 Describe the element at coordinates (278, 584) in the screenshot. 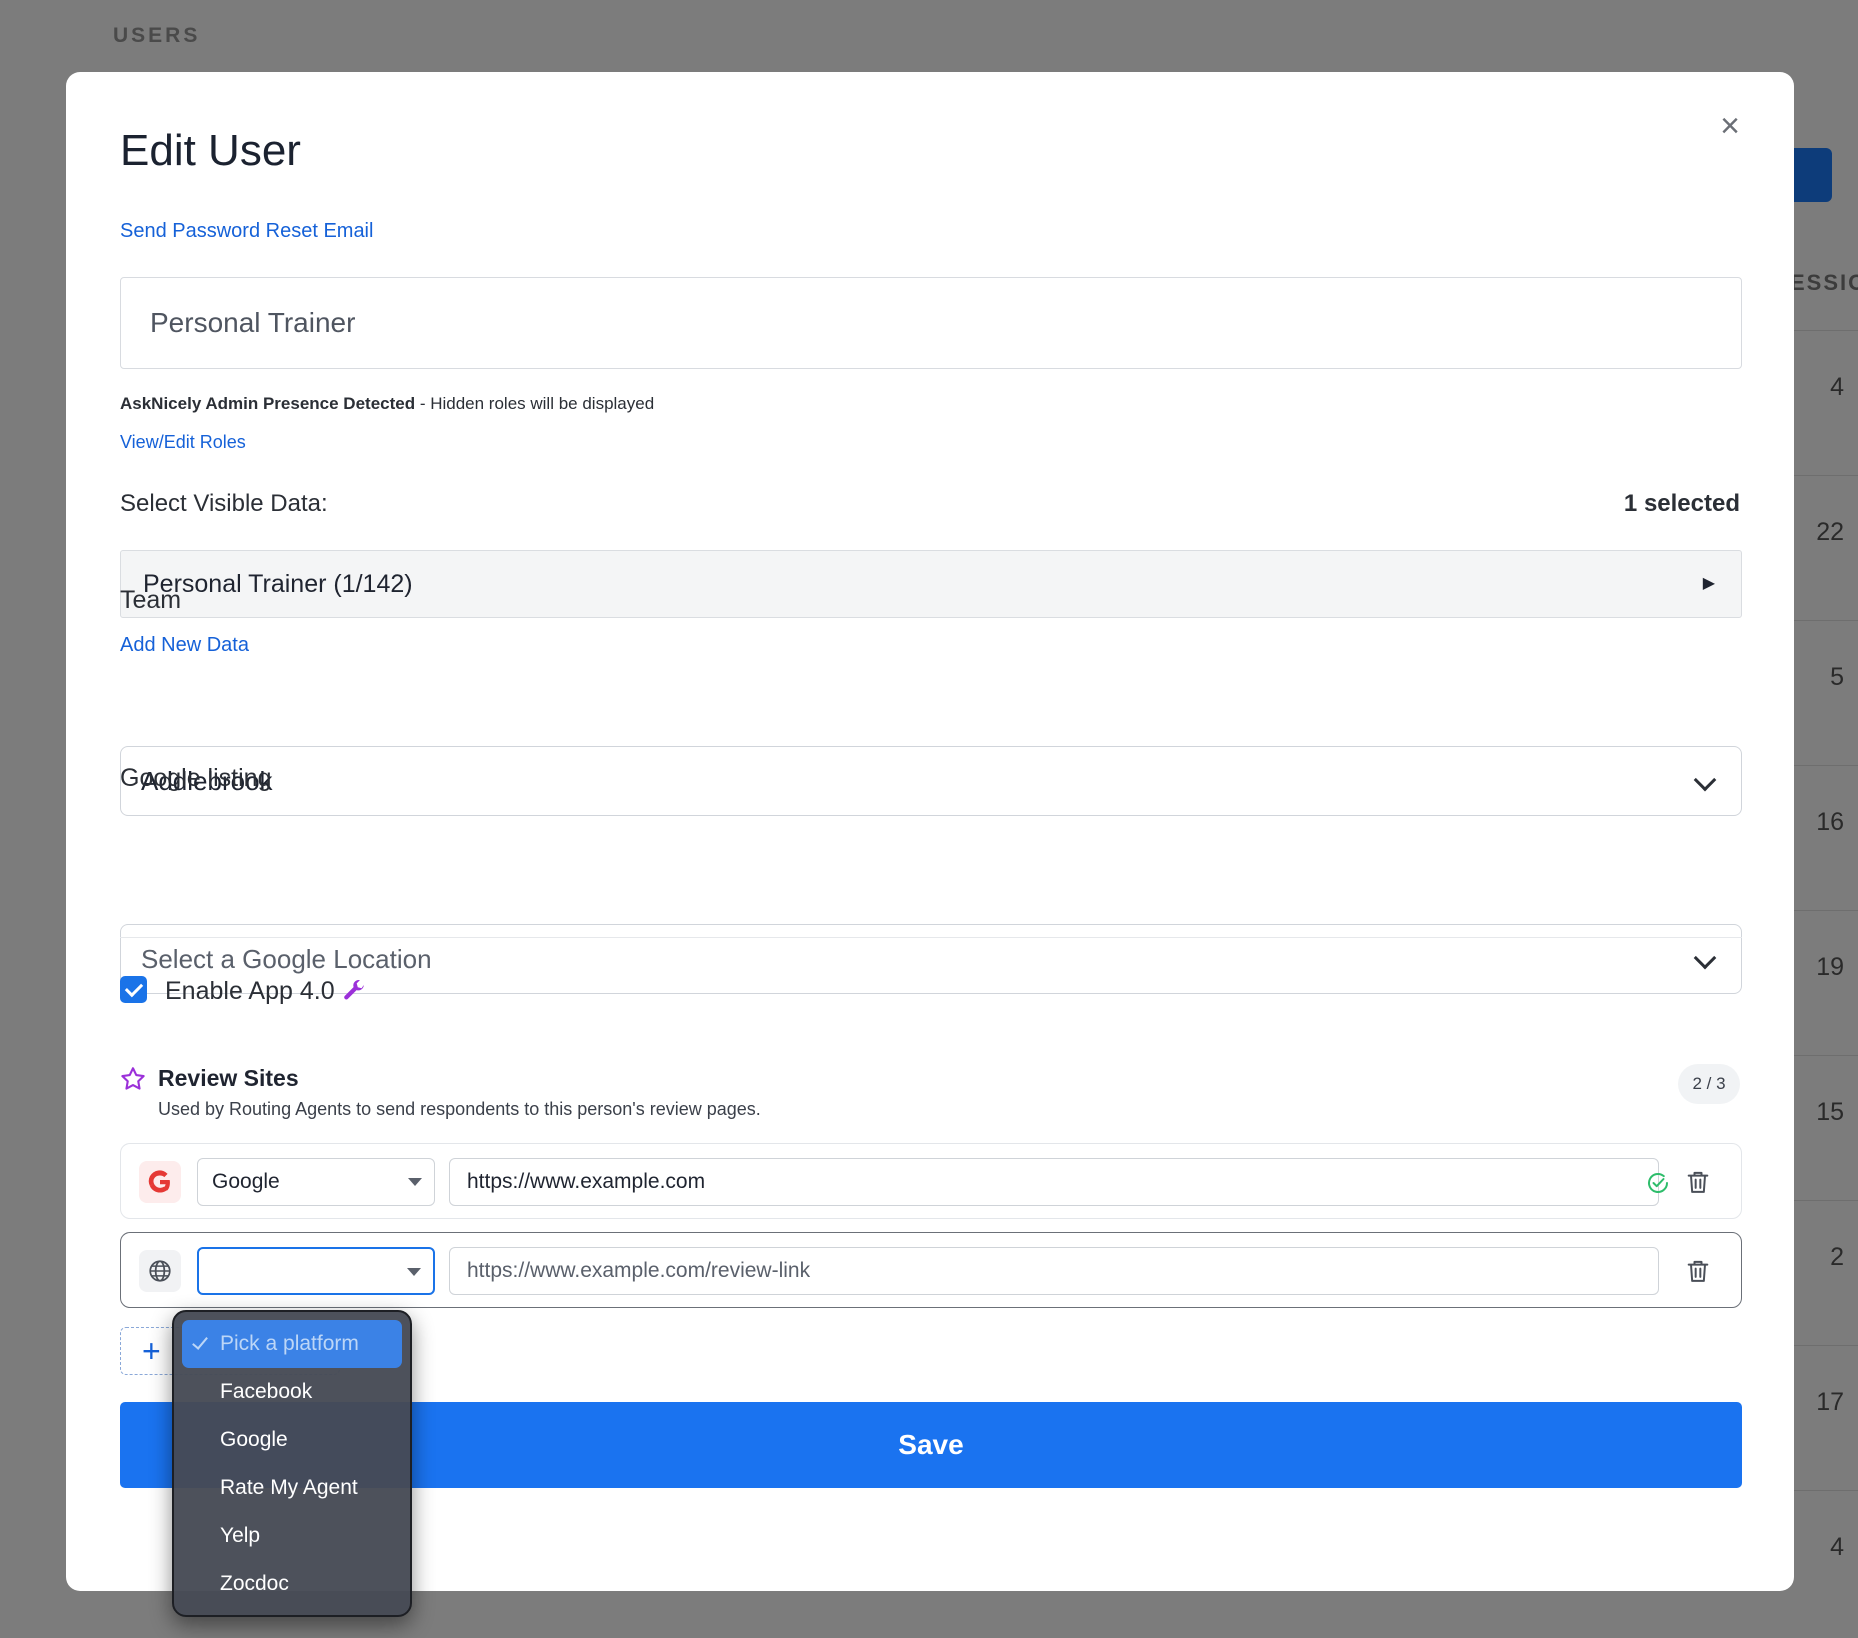

I see `visible-data-row-label: Personal Trainer (1/142)` at that location.